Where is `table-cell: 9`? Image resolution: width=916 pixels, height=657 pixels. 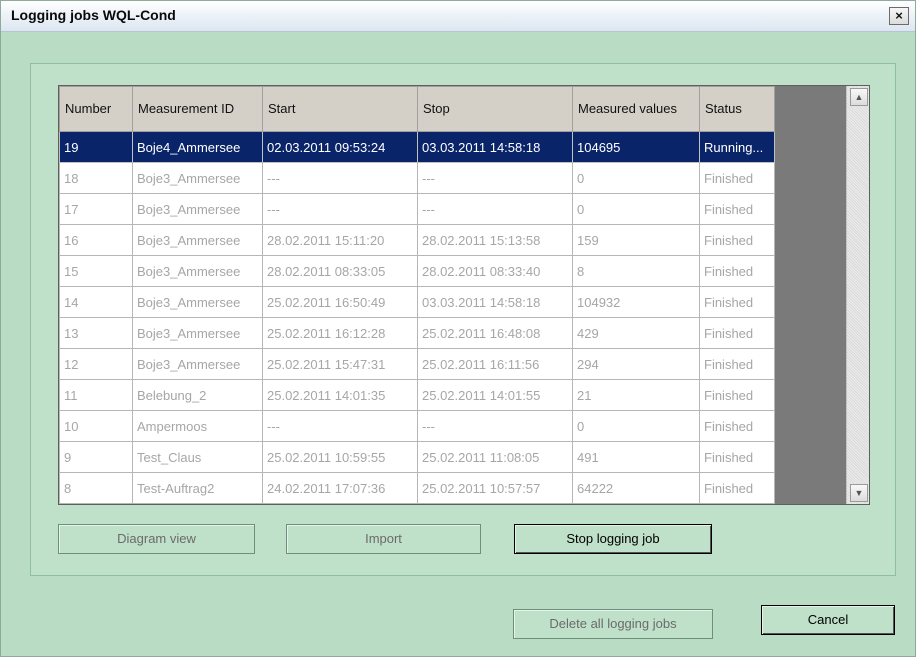
table-cell: 9 is located at coordinates (96, 457).